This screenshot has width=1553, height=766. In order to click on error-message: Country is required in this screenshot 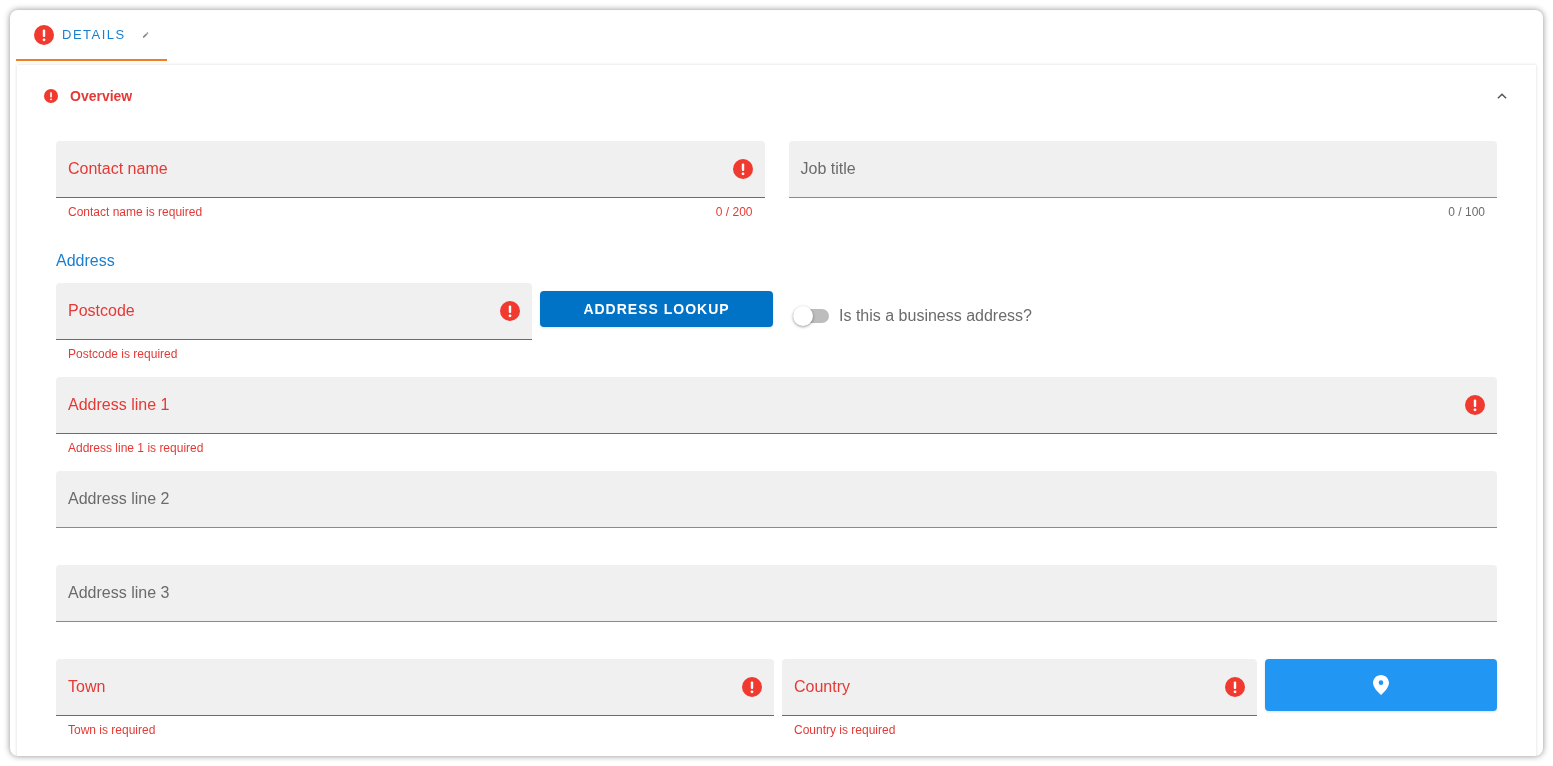, I will do `click(845, 730)`.